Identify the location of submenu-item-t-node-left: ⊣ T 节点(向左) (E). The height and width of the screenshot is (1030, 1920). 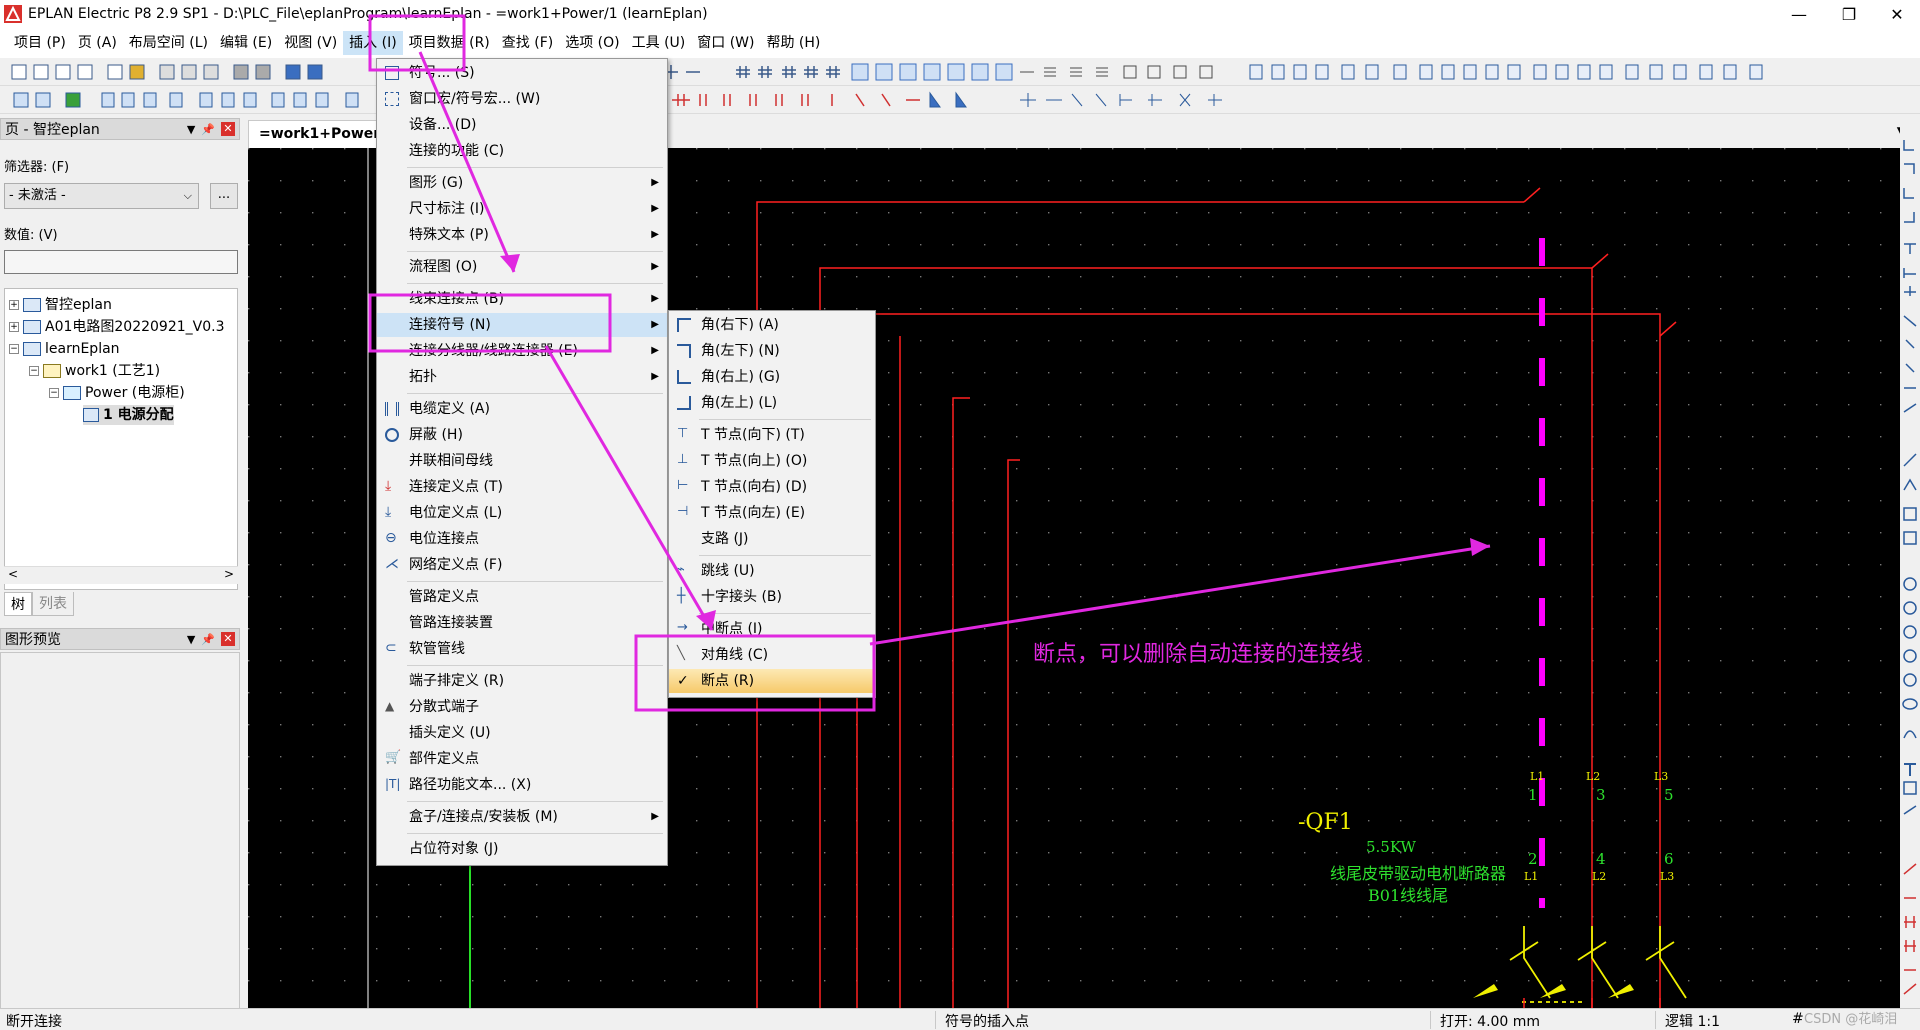
(772, 513).